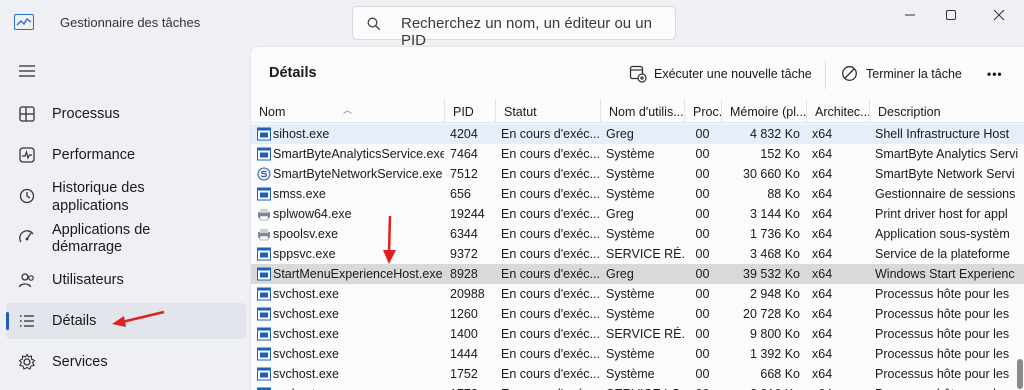  I want to click on process-pid: 7512, so click(464, 174).